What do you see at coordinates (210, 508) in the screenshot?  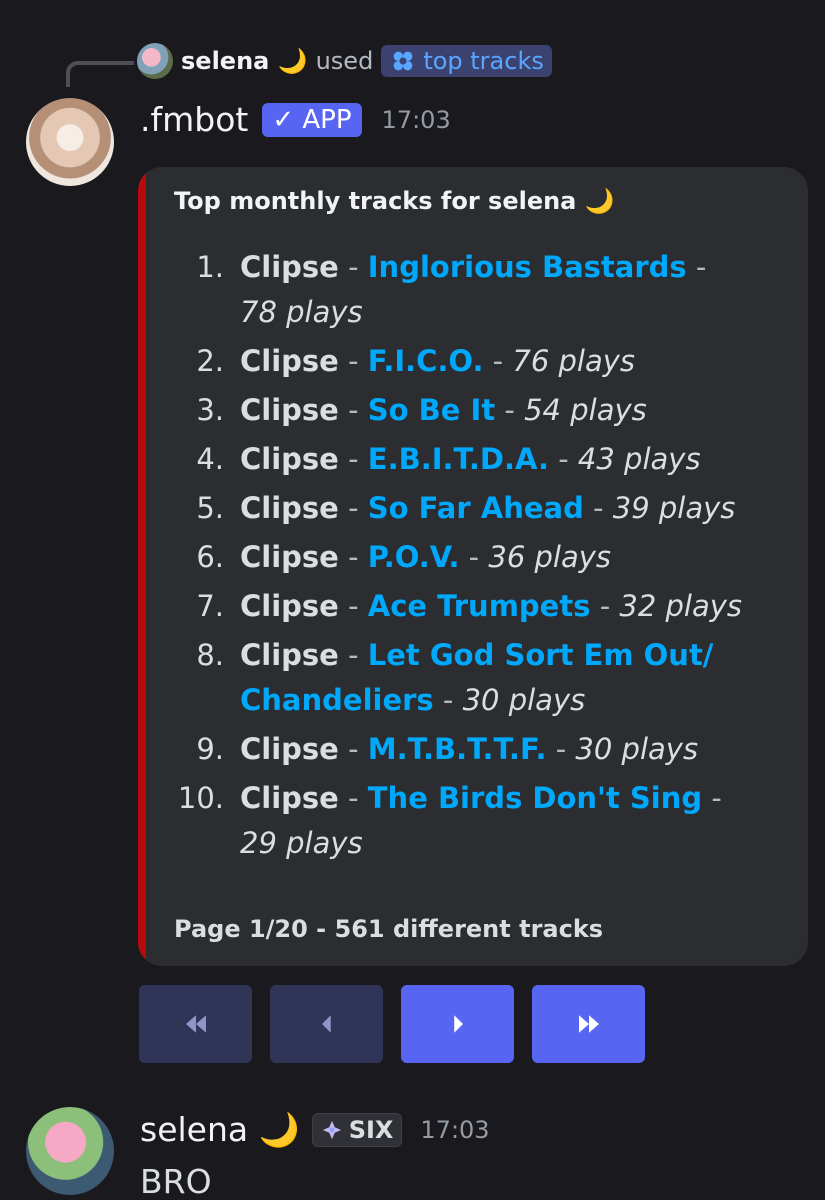 I see `track-rank: 5.` at bounding box center [210, 508].